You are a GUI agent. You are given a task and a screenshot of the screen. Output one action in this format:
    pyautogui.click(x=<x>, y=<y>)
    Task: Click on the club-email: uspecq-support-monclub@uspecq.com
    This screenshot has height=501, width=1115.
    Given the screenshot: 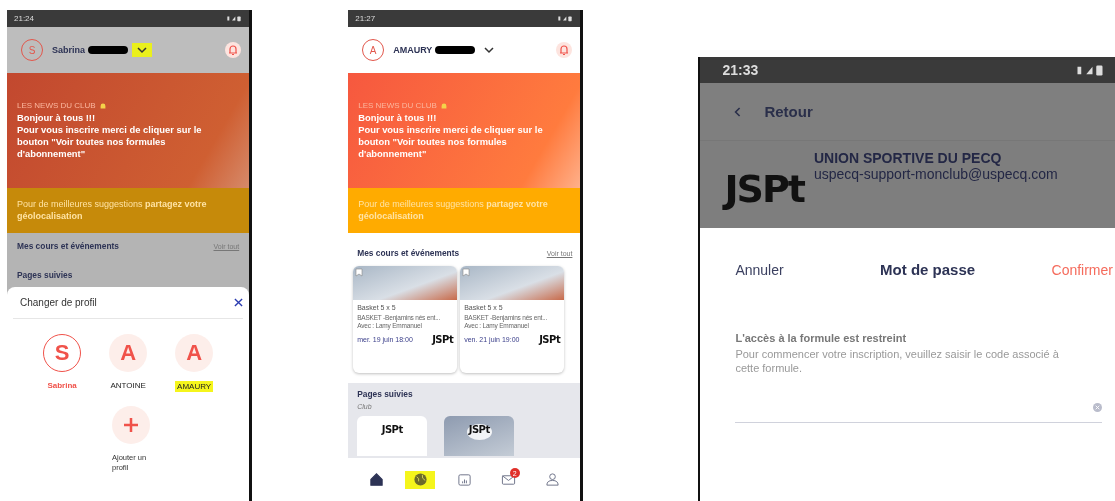 What is the action you would take?
    pyautogui.click(x=956, y=174)
    